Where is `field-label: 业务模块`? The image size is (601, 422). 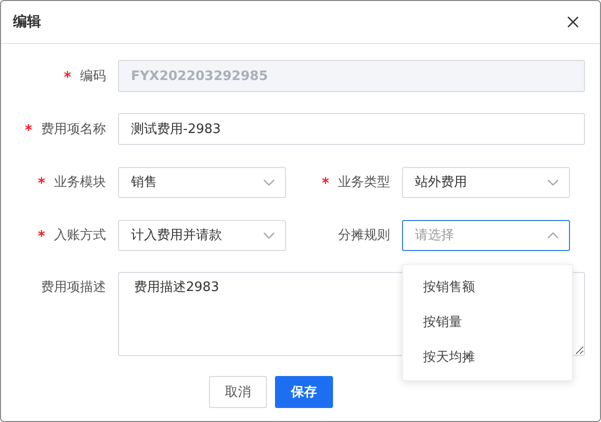
field-label: 业务模块 is located at coordinates (80, 182).